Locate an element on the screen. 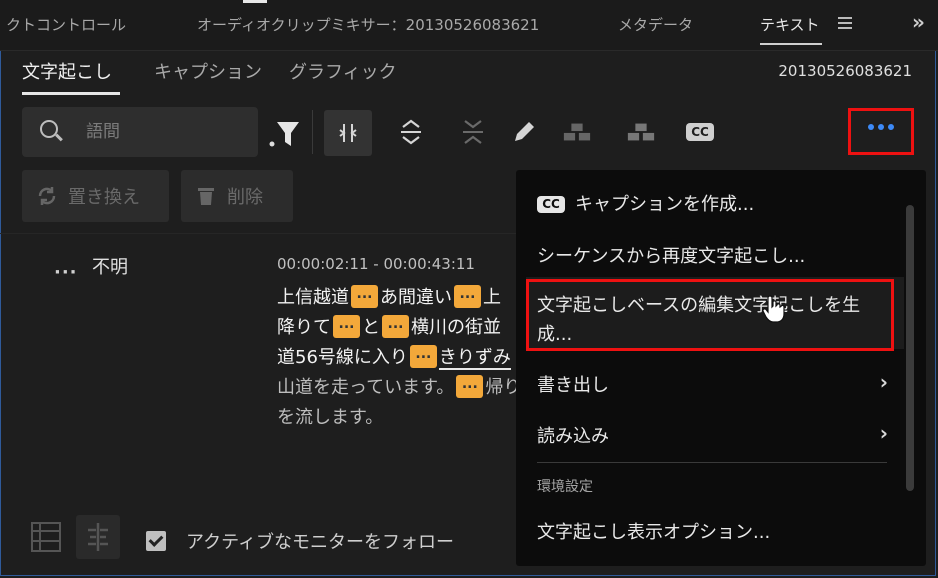 Image resolution: width=938 pixels, height=578 pixels. menu-section-preferences: 環境設定 is located at coordinates (565, 487).